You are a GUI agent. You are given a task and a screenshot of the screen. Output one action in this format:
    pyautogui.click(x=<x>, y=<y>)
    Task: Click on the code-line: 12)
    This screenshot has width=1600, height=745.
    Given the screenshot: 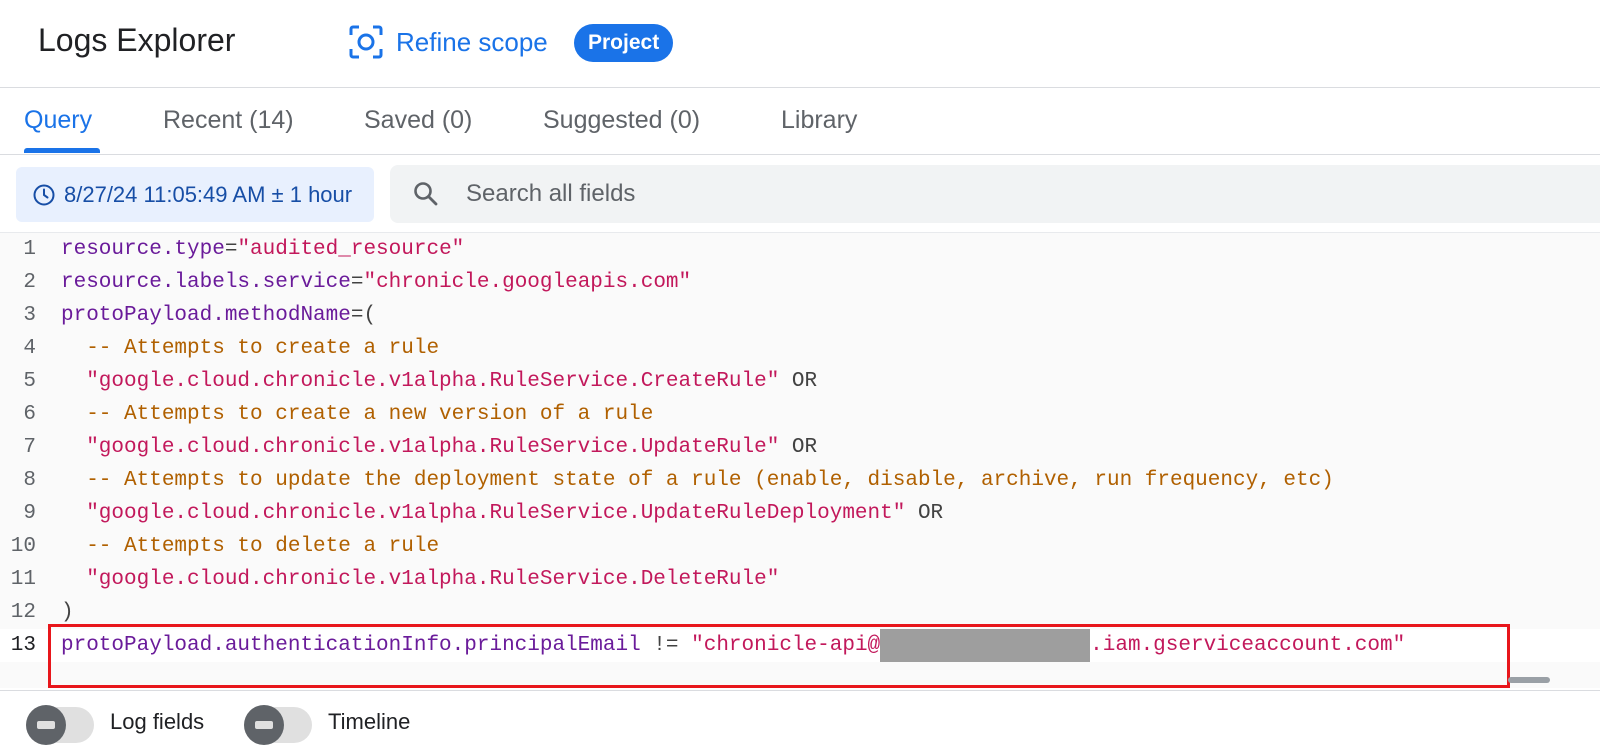 What is the action you would take?
    pyautogui.click(x=800, y=612)
    